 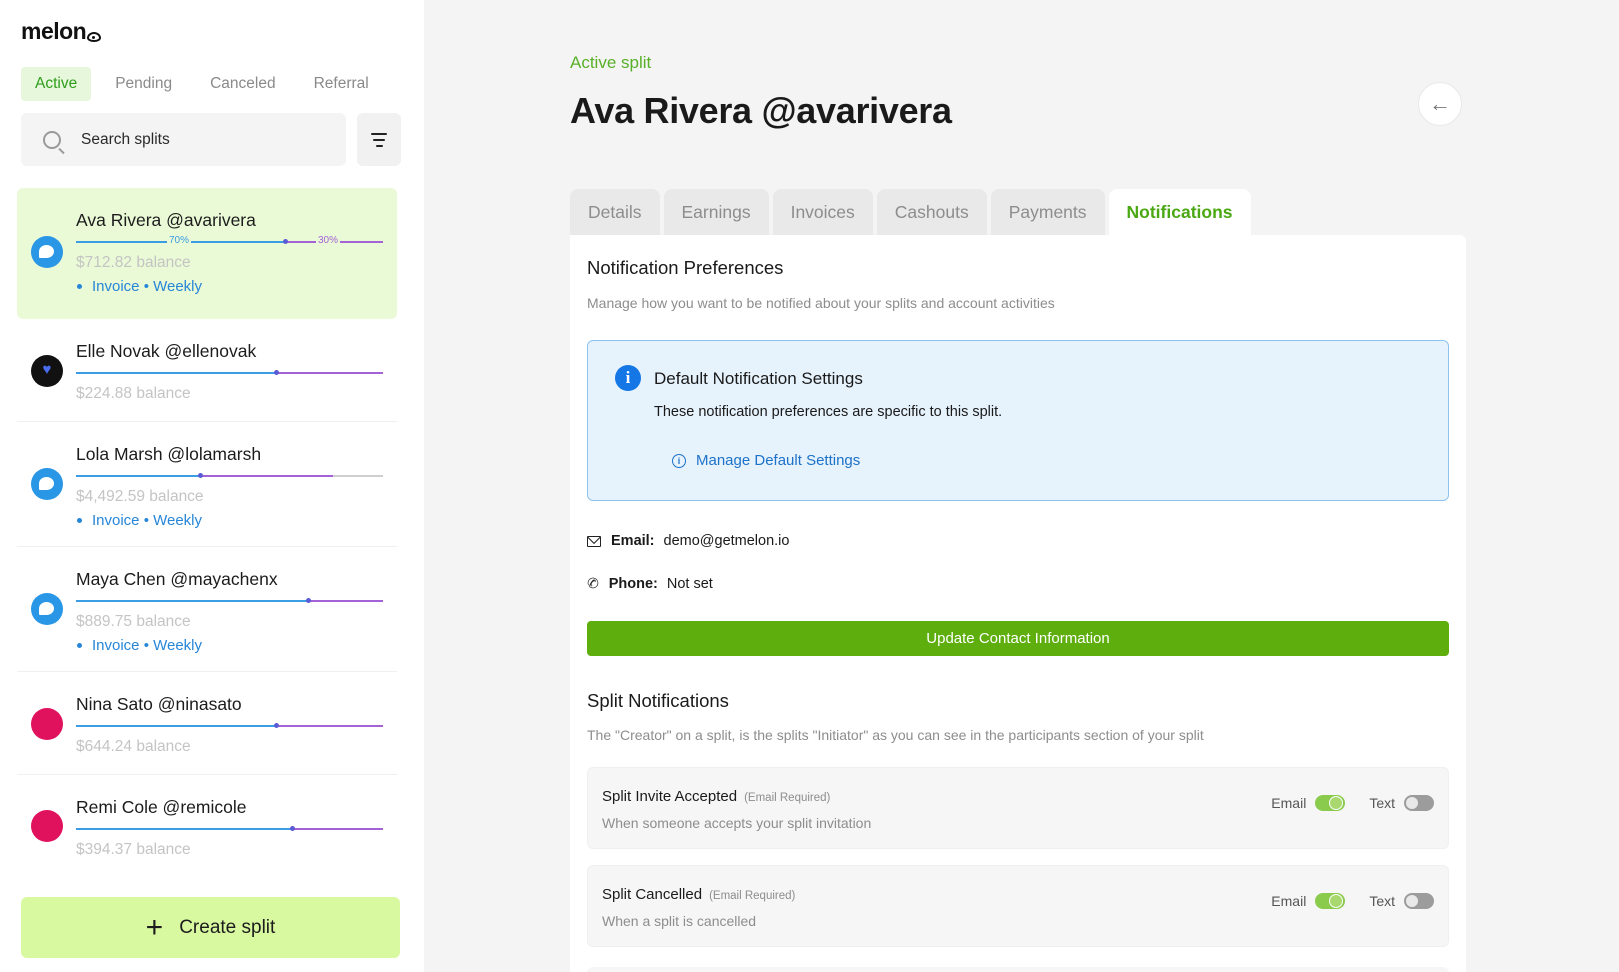 What do you see at coordinates (179, 240) in the screenshot?
I see `split-left-percent: 70%` at bounding box center [179, 240].